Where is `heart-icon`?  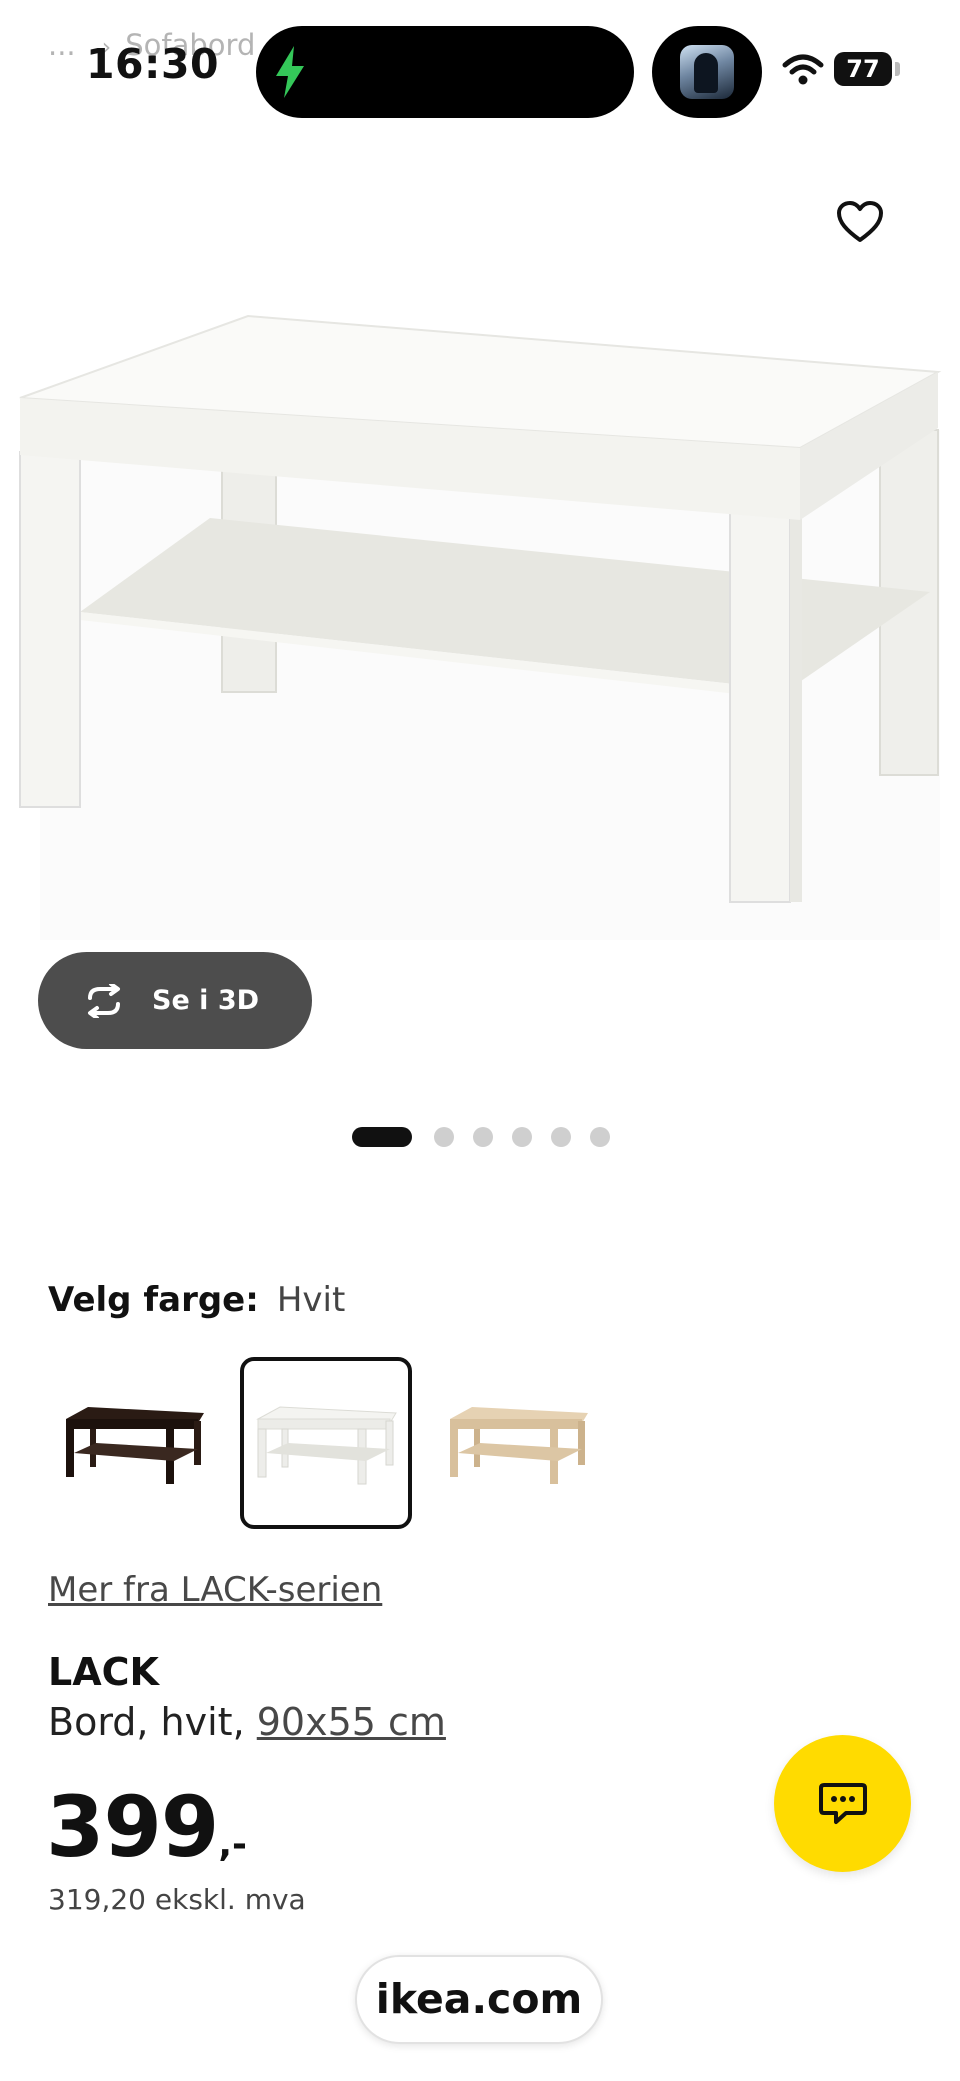 heart-icon is located at coordinates (860, 222).